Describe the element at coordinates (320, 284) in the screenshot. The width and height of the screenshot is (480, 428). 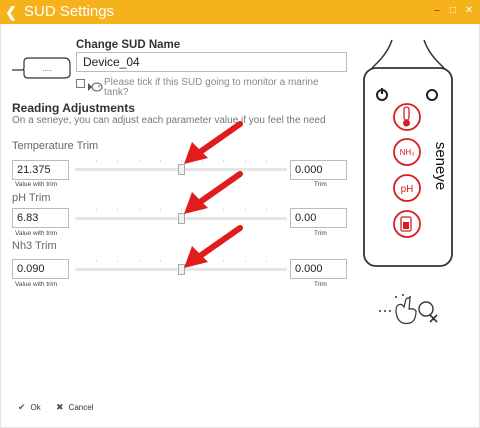
I see `nh3-trim-caption: Trim` at that location.